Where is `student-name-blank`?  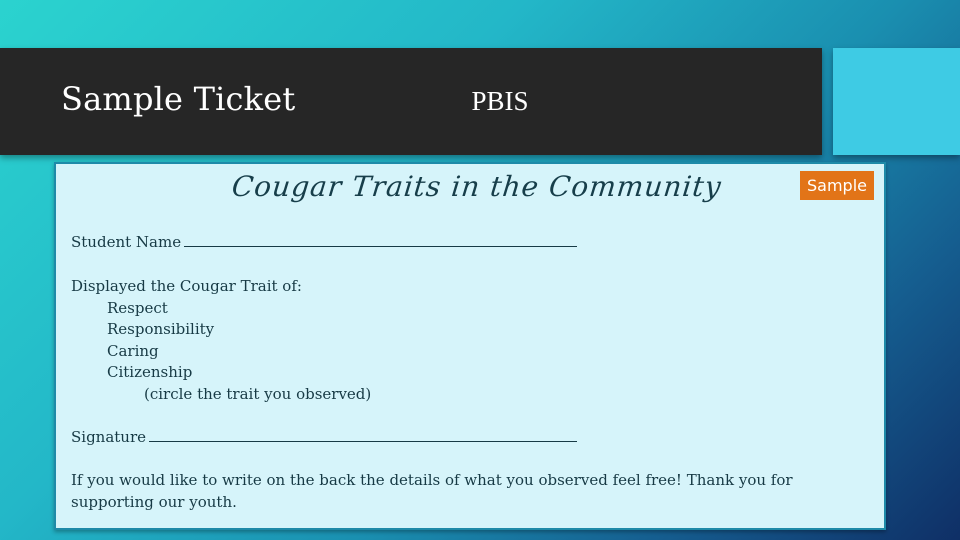
student-name-blank is located at coordinates (381, 239).